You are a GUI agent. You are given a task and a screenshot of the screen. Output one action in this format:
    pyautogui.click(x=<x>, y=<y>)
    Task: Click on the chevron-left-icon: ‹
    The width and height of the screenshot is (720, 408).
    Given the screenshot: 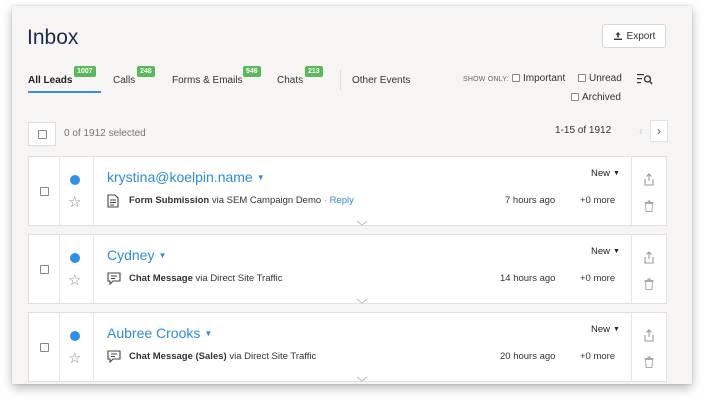 What is the action you would take?
    pyautogui.click(x=641, y=131)
    